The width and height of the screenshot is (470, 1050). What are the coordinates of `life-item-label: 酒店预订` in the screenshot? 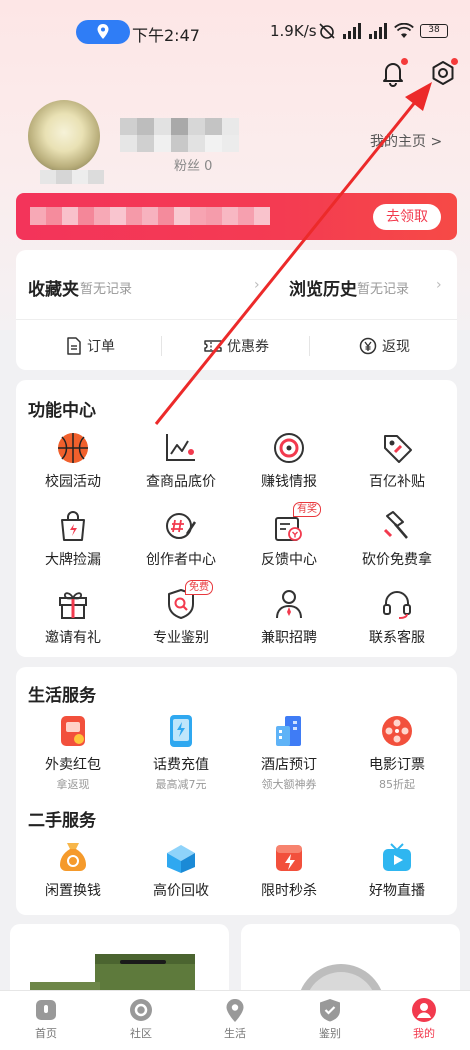 It's located at (289, 765).